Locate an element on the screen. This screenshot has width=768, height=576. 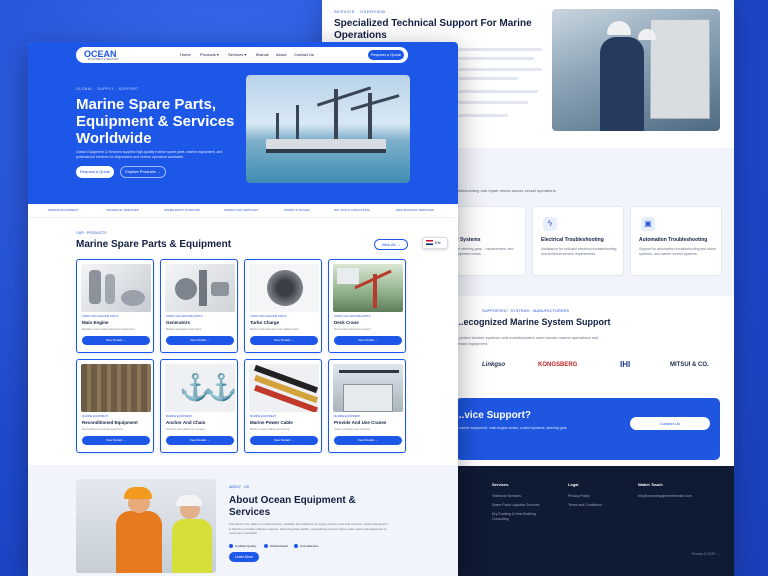
product-desc: Deck crane parts and support. is located at coordinates (353, 329).